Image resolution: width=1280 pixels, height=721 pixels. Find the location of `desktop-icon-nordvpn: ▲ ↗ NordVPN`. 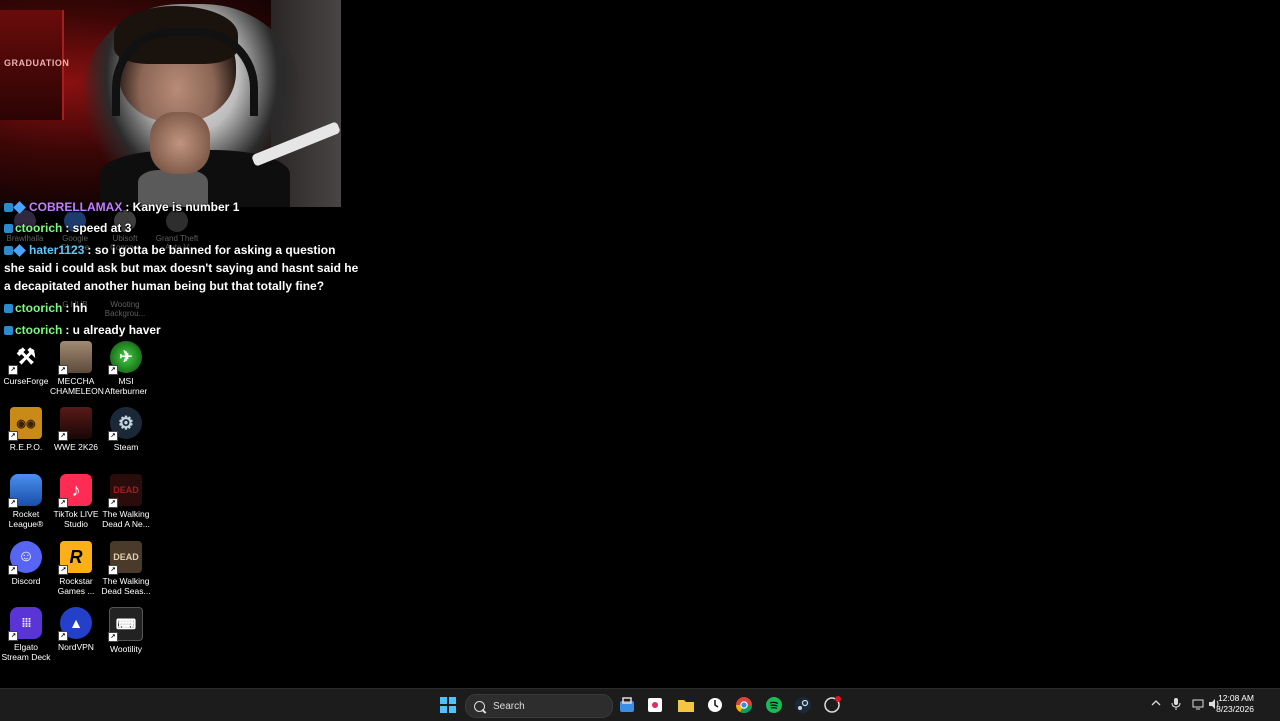

desktop-icon-nordvpn: ▲ ↗ NordVPN is located at coordinates (76, 629).